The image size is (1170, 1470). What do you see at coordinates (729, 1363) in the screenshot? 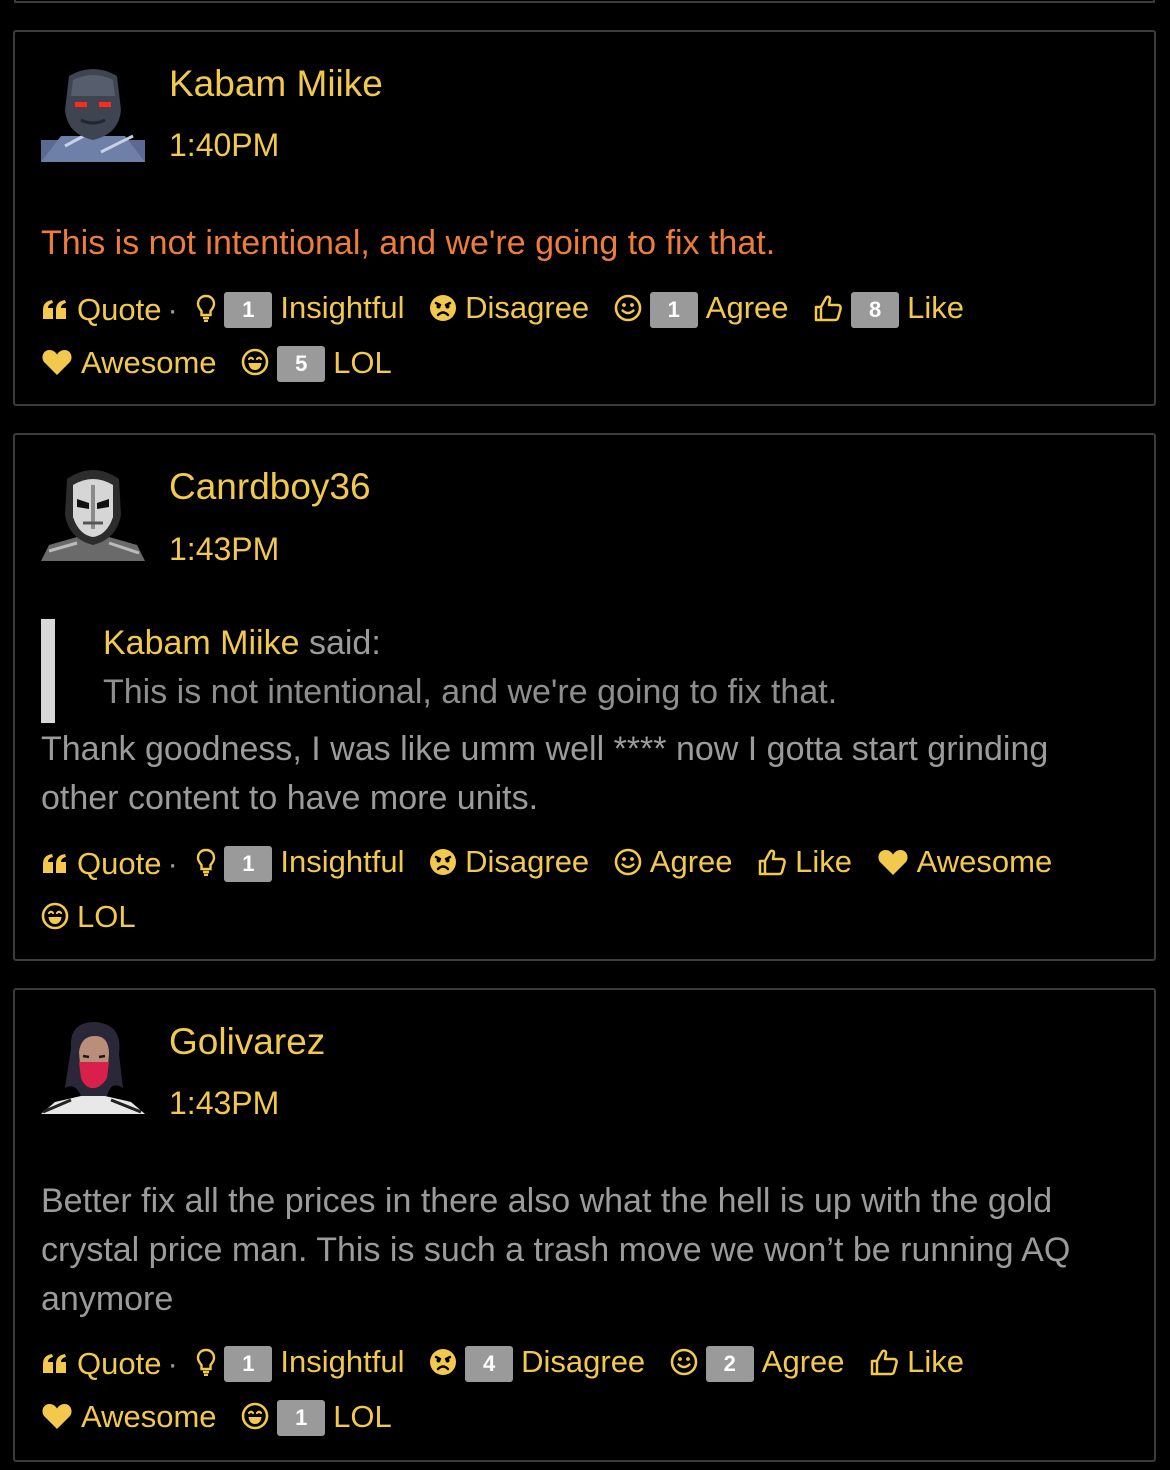
I see `agree-count: 2` at bounding box center [729, 1363].